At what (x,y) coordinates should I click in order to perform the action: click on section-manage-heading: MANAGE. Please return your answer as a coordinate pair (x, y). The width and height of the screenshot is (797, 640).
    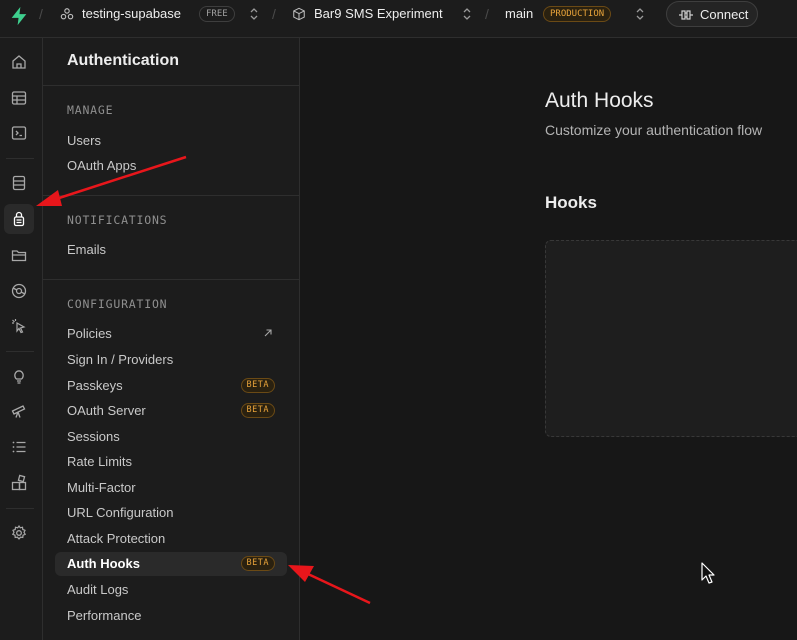
    Looking at the image, I should click on (90, 110).